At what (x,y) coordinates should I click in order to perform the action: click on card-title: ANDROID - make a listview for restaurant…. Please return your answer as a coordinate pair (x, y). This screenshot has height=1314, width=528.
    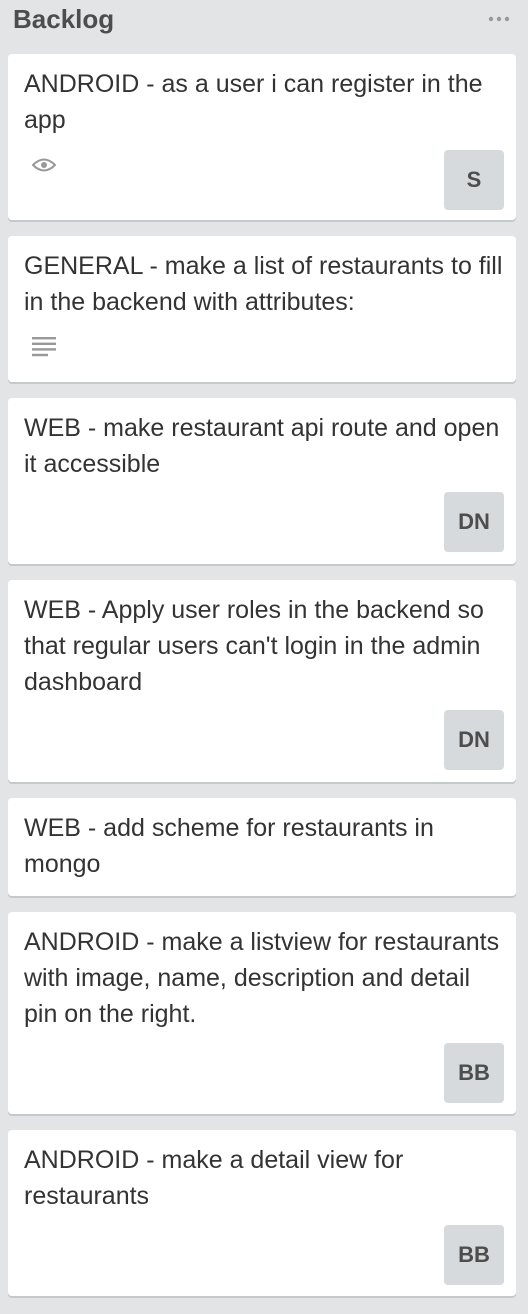
    Looking at the image, I should click on (262, 978).